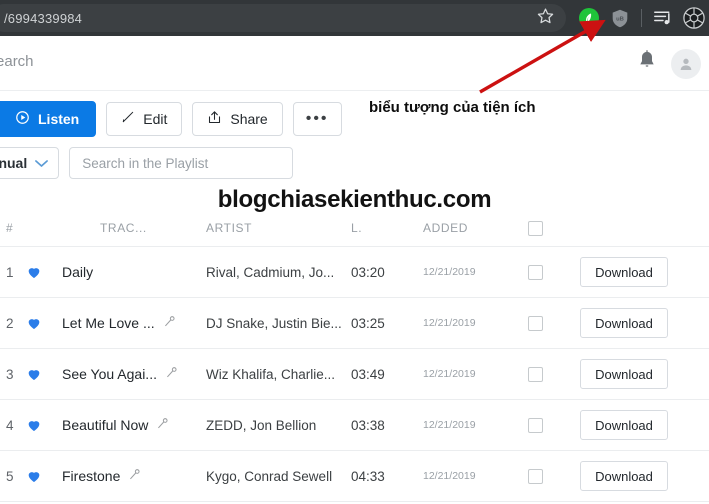 The width and height of the screenshot is (709, 504). What do you see at coordinates (647, 63) in the screenshot?
I see `notification-bell-icon` at bounding box center [647, 63].